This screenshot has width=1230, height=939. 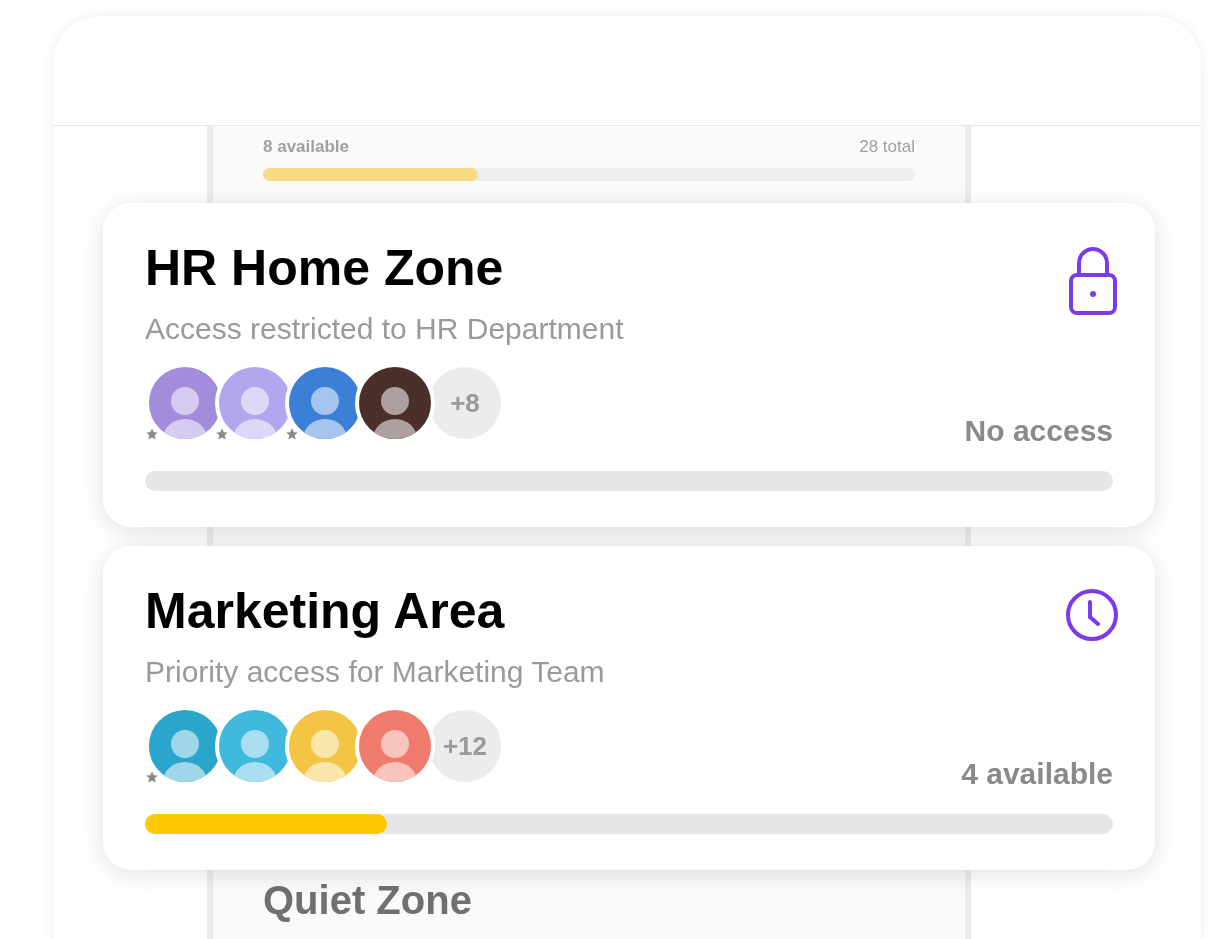 I want to click on clock-icon, so click(x=1092, y=615).